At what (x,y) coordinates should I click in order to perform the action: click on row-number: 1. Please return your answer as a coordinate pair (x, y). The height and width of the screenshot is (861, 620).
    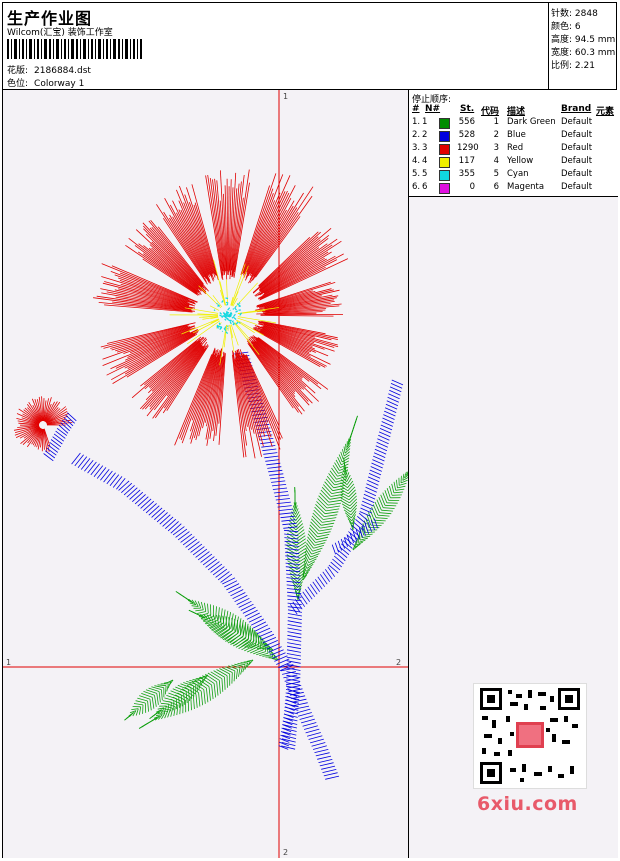
    Looking at the image, I should click on (424, 122).